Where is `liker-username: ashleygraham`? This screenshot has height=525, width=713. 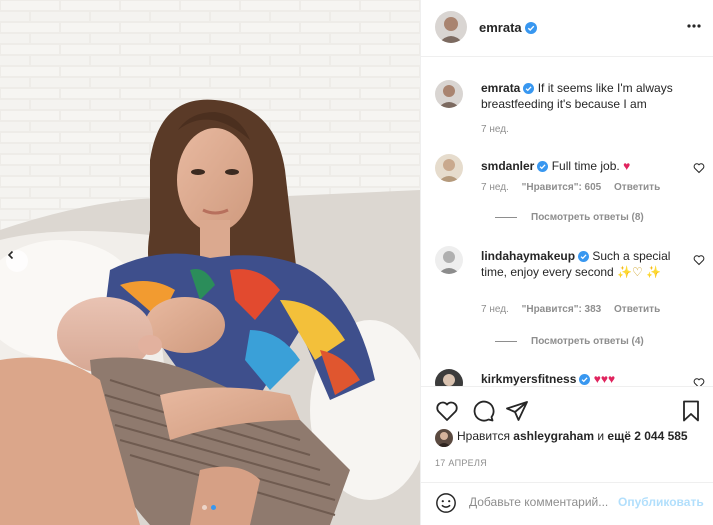
liker-username: ashleygraham is located at coordinates (553, 436).